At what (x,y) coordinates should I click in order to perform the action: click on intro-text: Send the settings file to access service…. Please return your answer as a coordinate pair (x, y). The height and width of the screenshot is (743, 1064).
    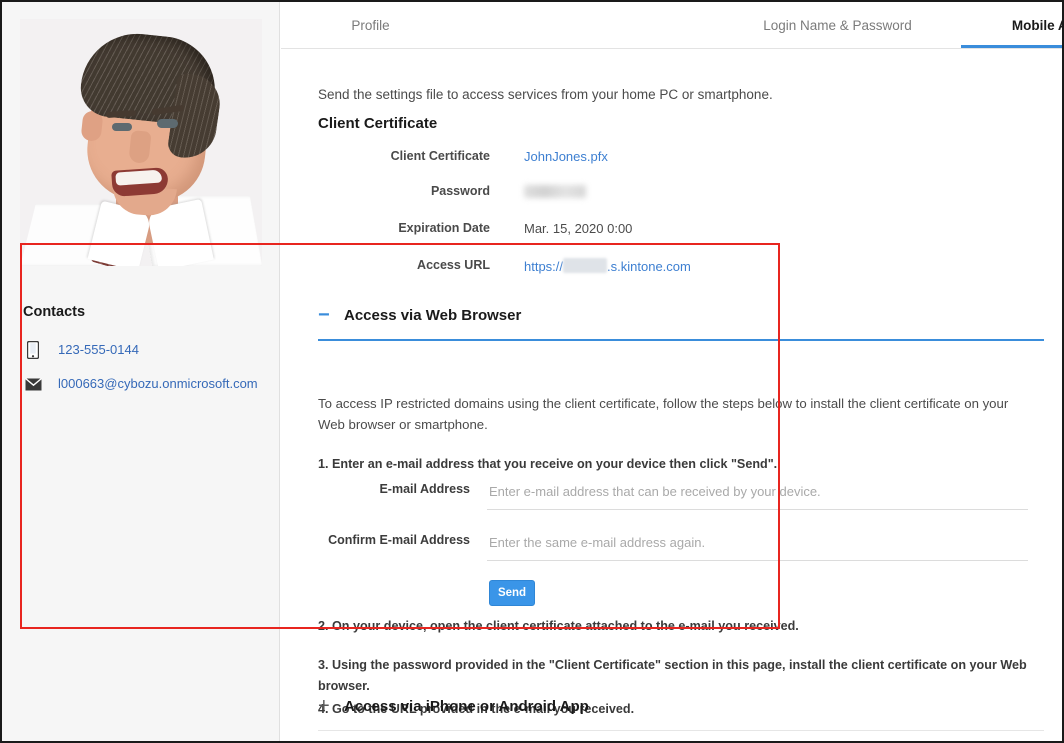
    Looking at the image, I should click on (545, 94).